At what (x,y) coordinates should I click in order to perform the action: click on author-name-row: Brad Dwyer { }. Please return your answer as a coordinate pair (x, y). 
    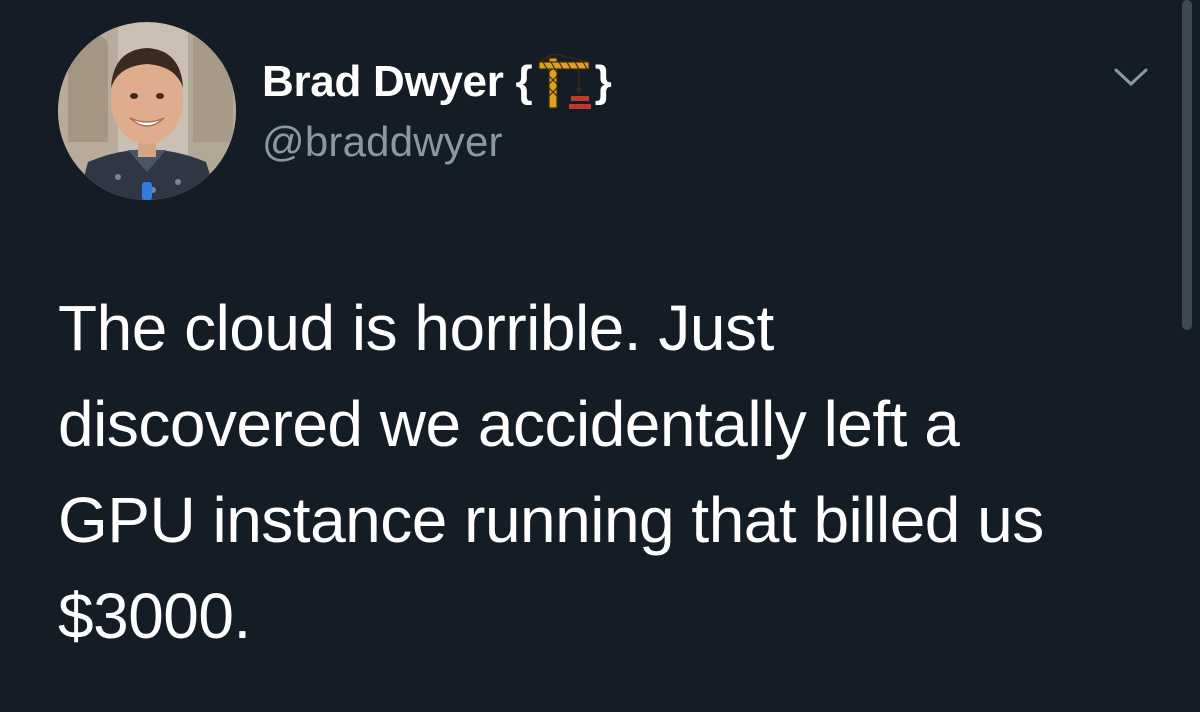
    Looking at the image, I should click on (437, 82).